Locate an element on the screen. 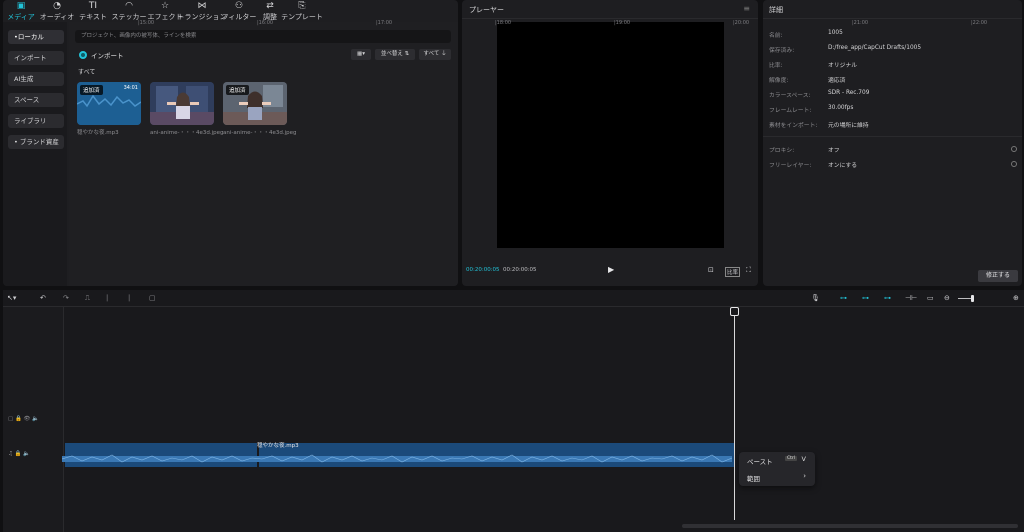  effect-icon: ☆ is located at coordinates (165, 6).